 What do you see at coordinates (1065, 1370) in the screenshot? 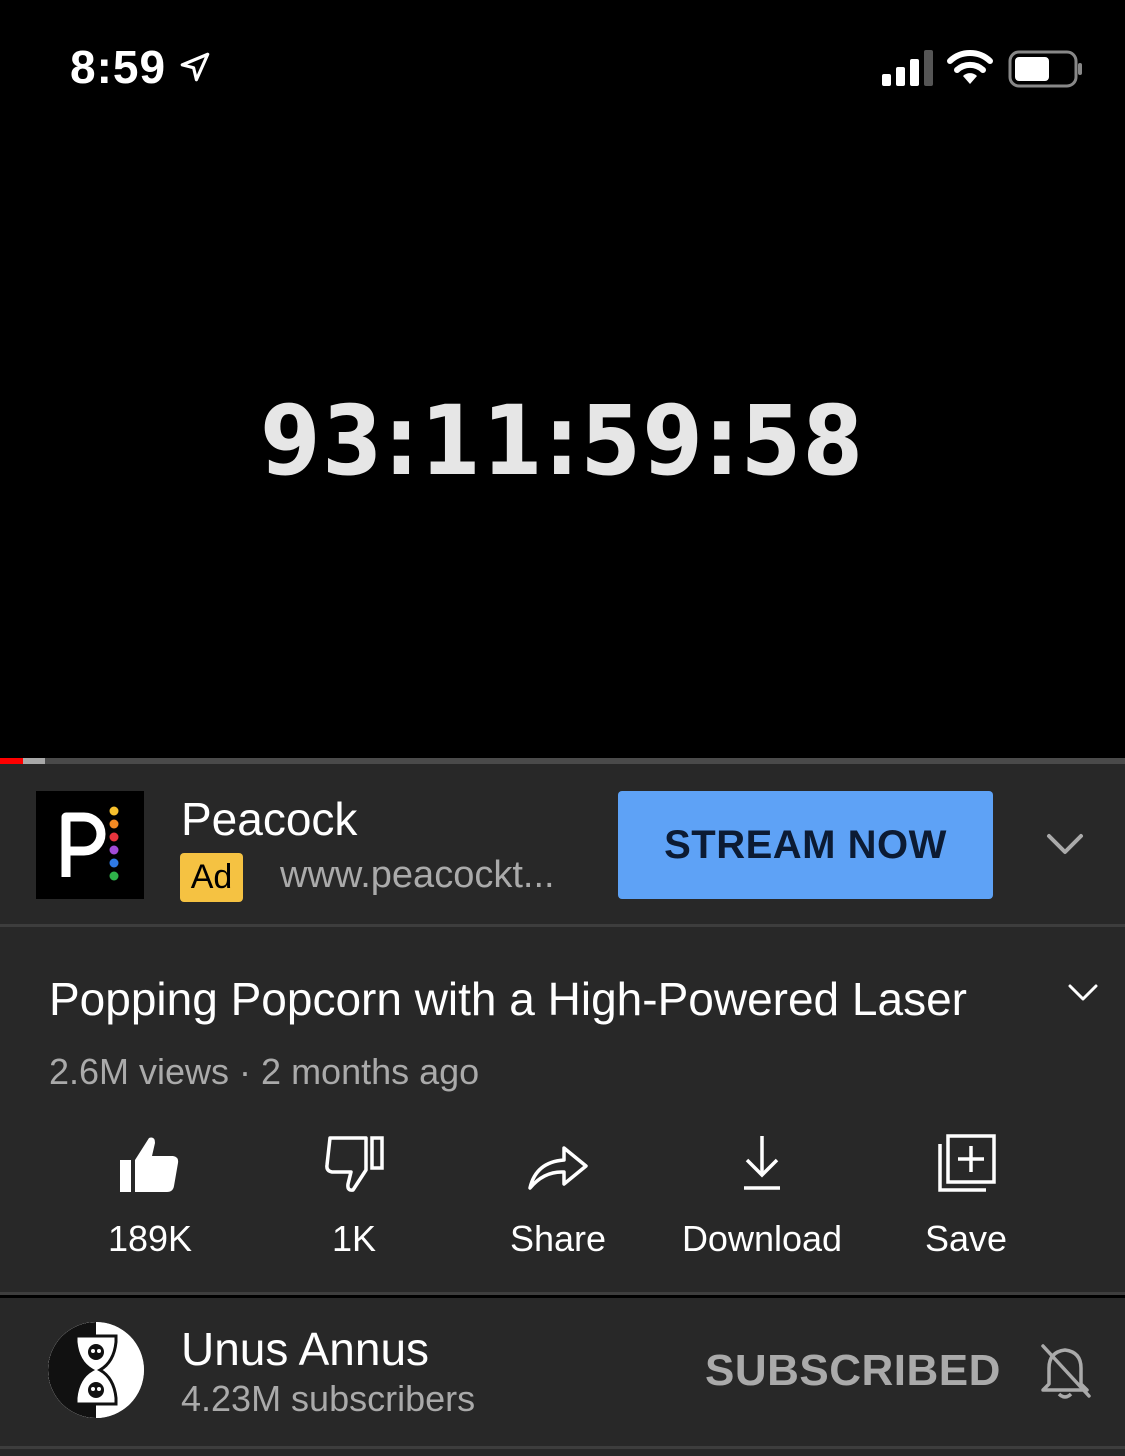
I see `notifications-off-bell-icon` at bounding box center [1065, 1370].